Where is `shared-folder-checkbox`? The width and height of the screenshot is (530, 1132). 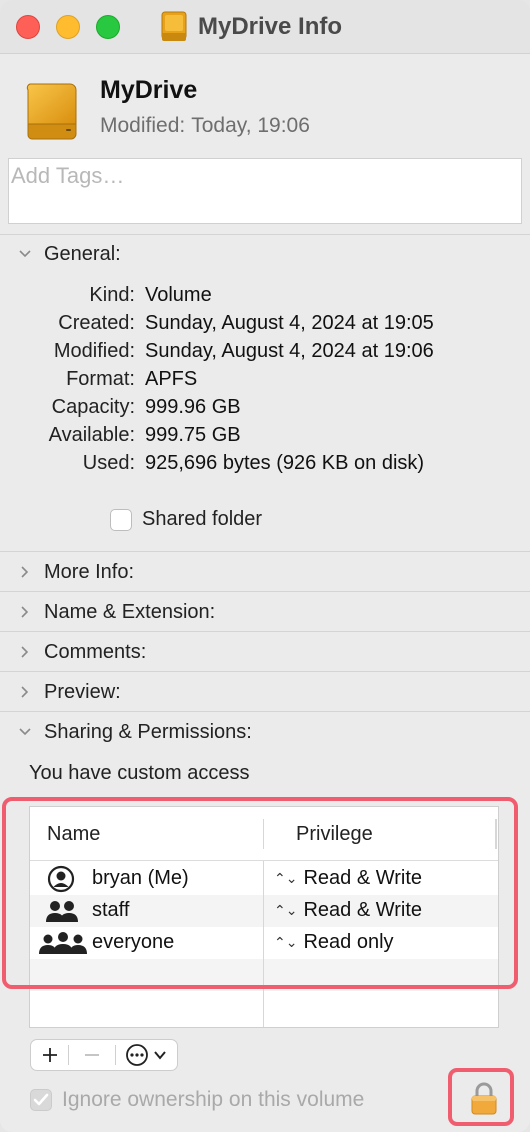
shared-folder-checkbox is located at coordinates (121, 520).